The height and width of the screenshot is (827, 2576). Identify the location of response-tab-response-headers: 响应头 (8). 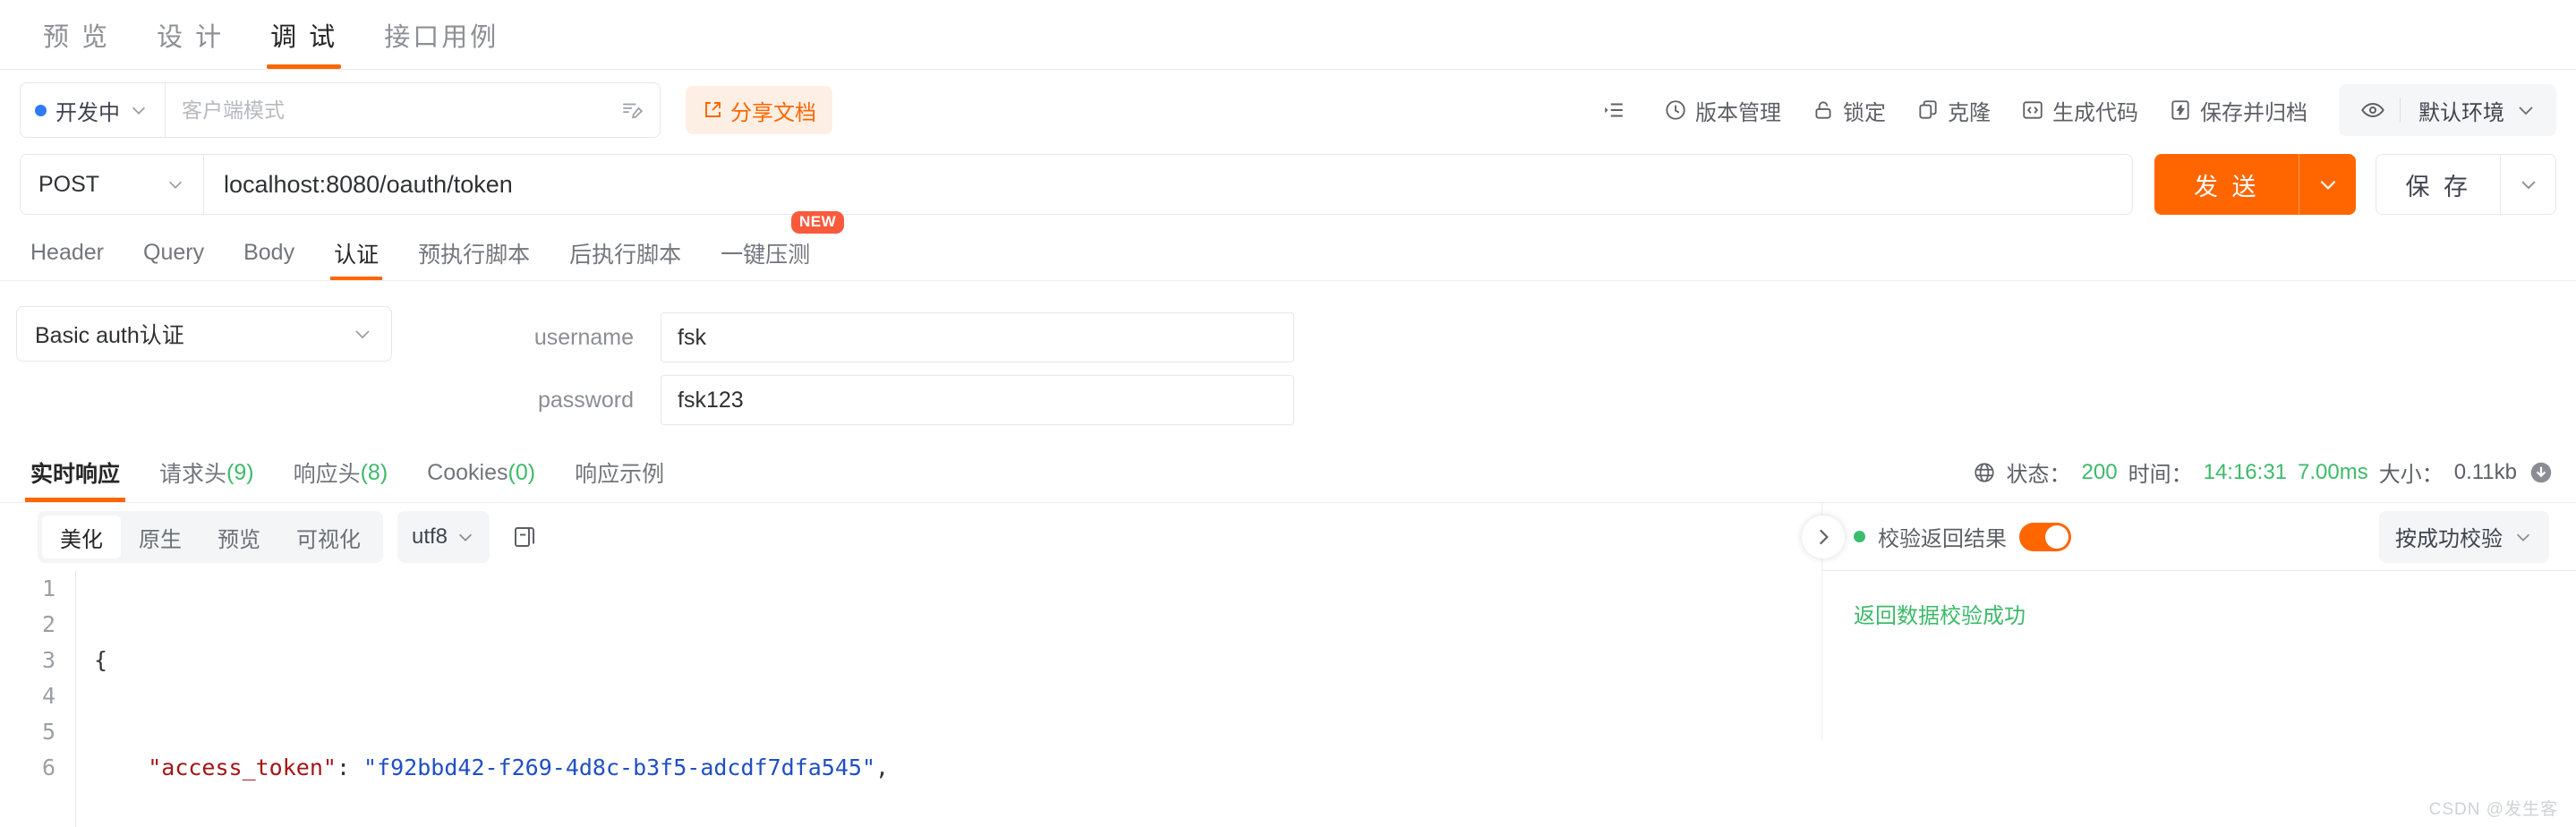
(341, 472).